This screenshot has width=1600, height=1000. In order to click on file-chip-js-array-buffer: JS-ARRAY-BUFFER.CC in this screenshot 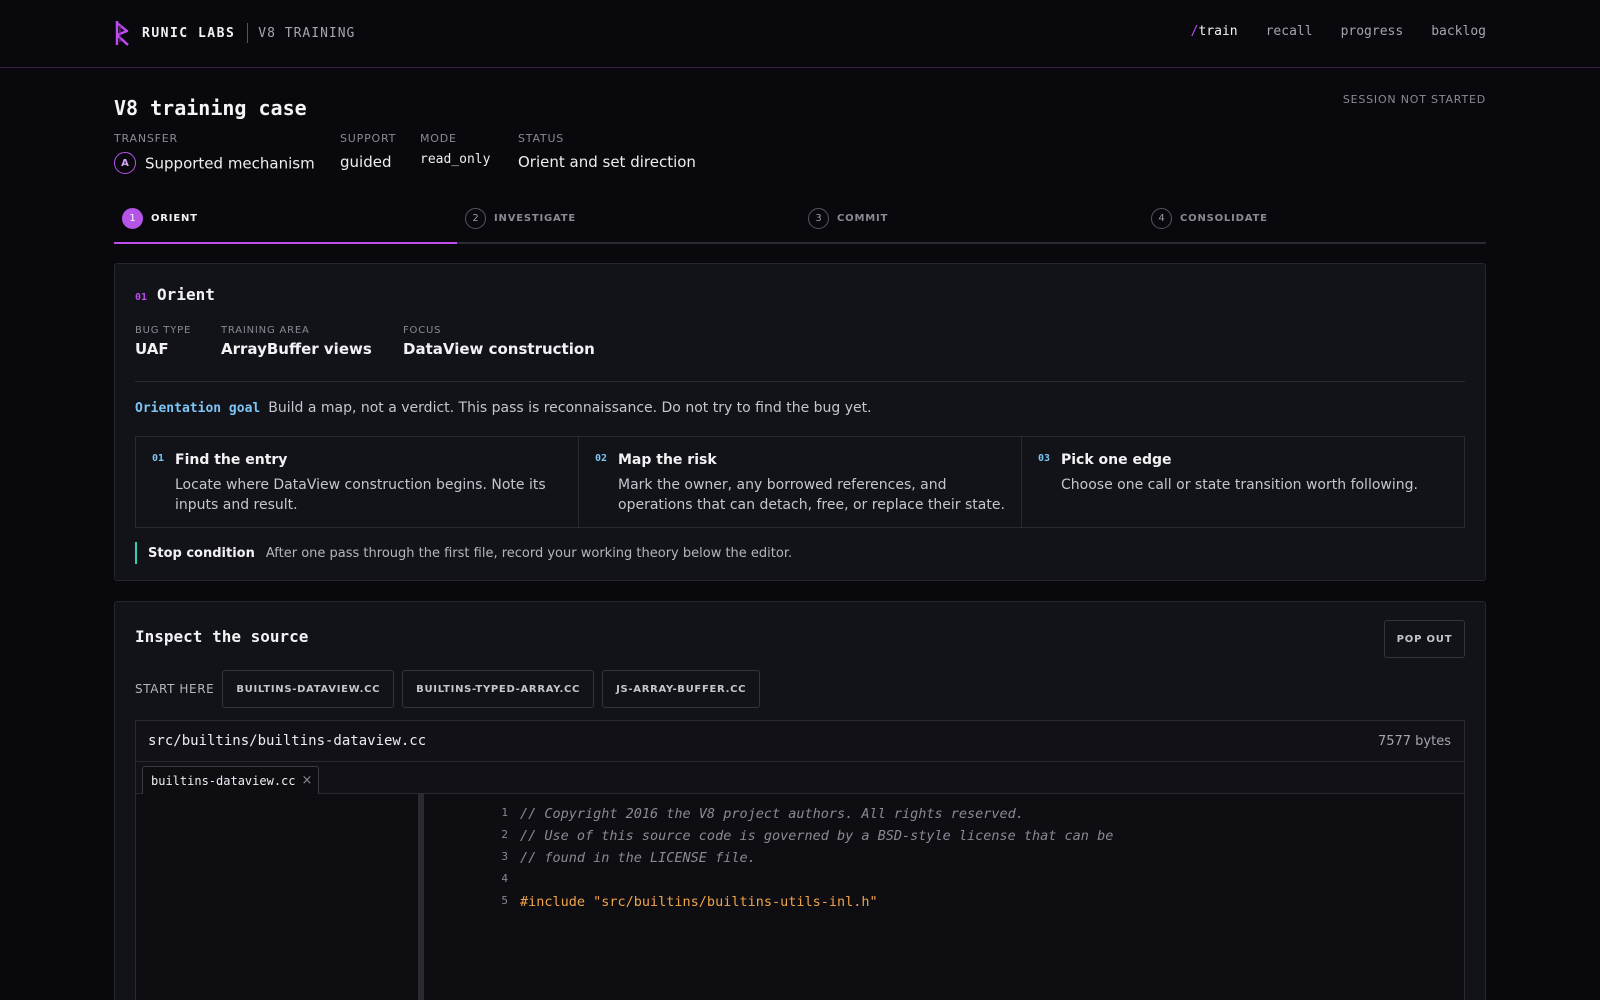, I will do `click(681, 689)`.